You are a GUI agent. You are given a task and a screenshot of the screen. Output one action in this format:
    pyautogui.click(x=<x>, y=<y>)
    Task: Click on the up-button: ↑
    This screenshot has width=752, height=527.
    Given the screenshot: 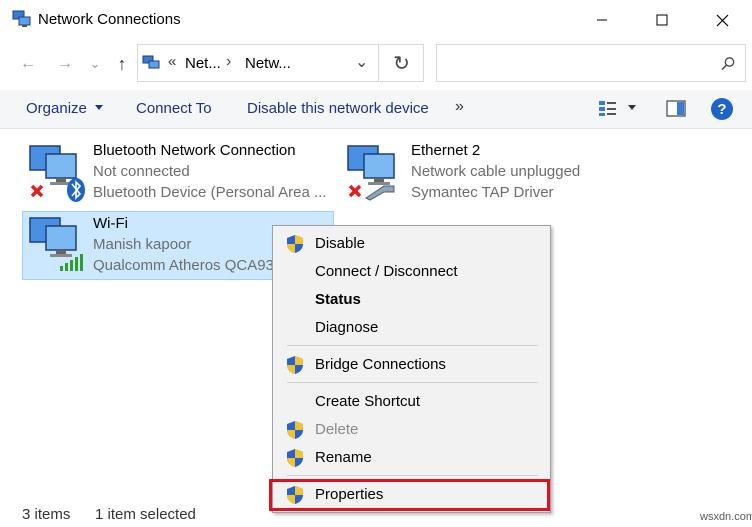 What is the action you would take?
    pyautogui.click(x=122, y=64)
    